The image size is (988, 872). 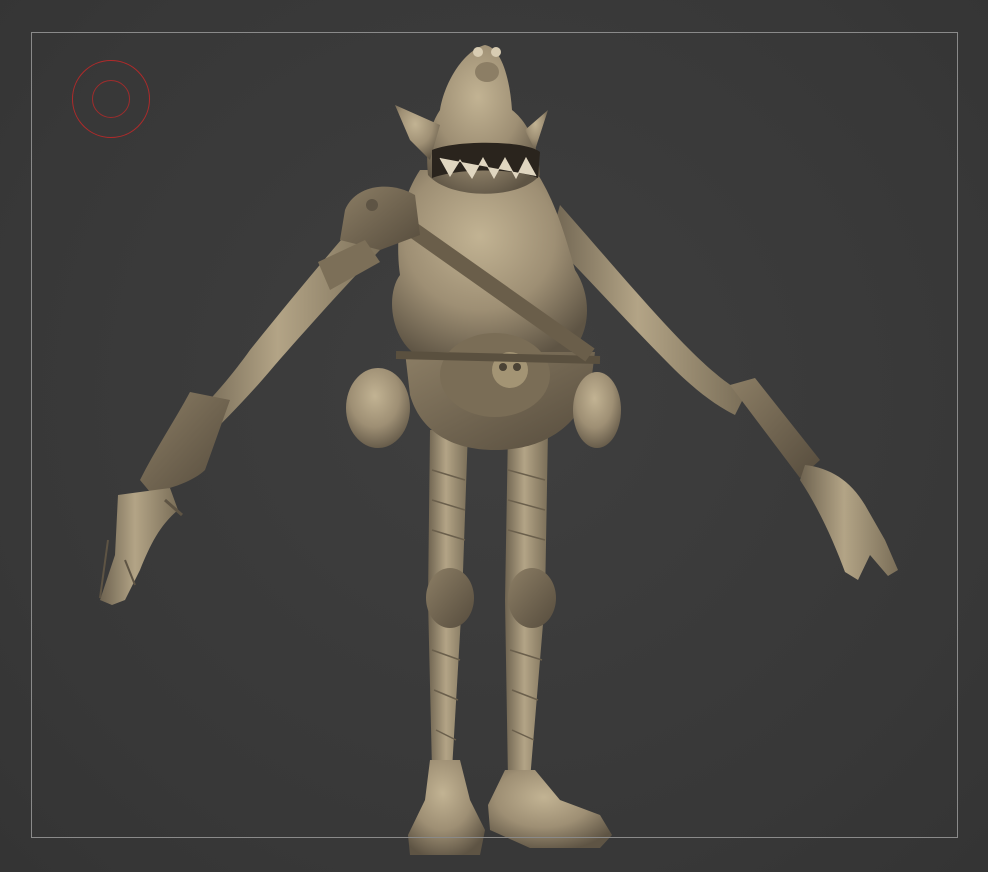 What do you see at coordinates (471, 119) in the screenshot?
I see `head` at bounding box center [471, 119].